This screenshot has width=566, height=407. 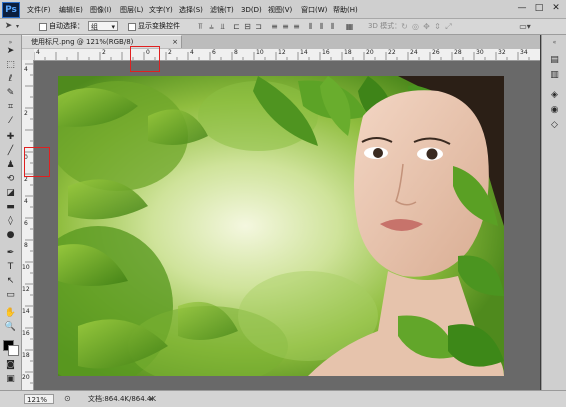 What do you see at coordinates (43, 27) in the screenshot?
I see `auto-select-checkbox` at bounding box center [43, 27].